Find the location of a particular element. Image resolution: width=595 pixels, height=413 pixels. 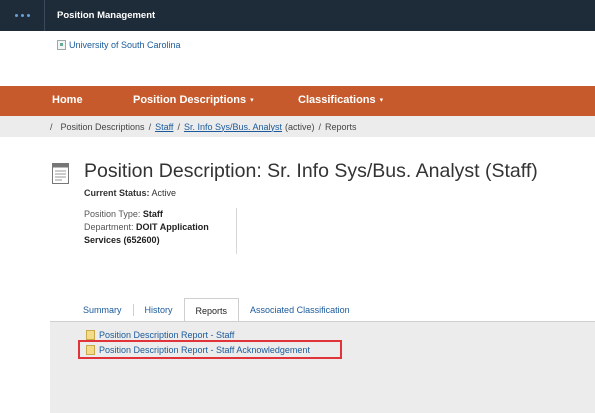

file-icon is located at coordinates (90, 335).